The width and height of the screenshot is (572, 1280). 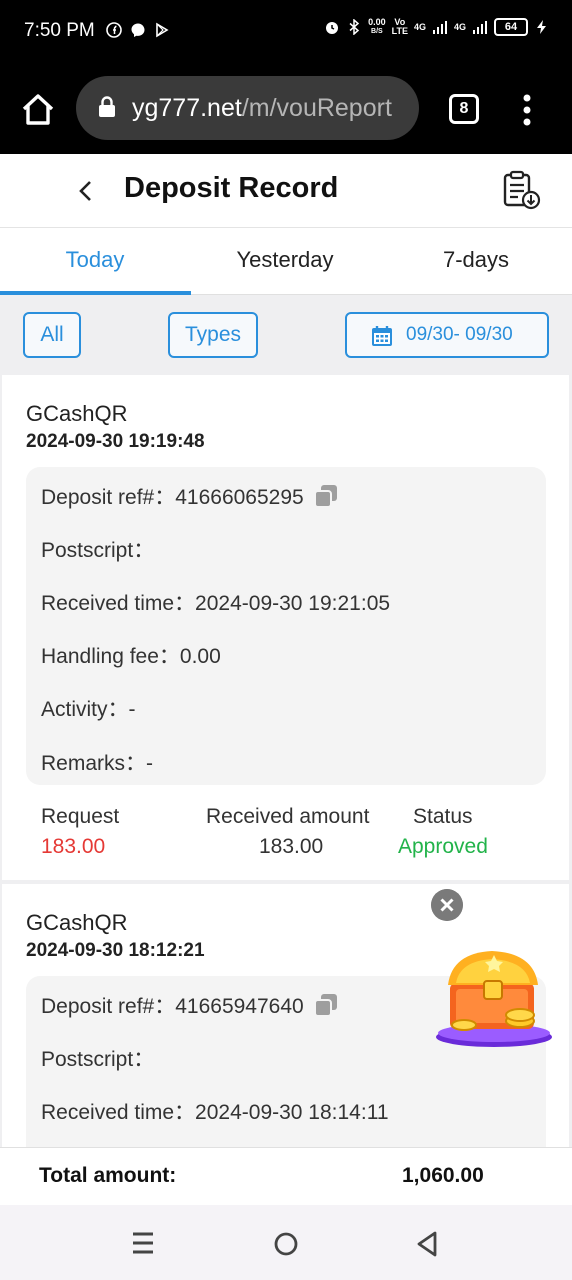 I want to click on facebook-icon, so click(x=114, y=30).